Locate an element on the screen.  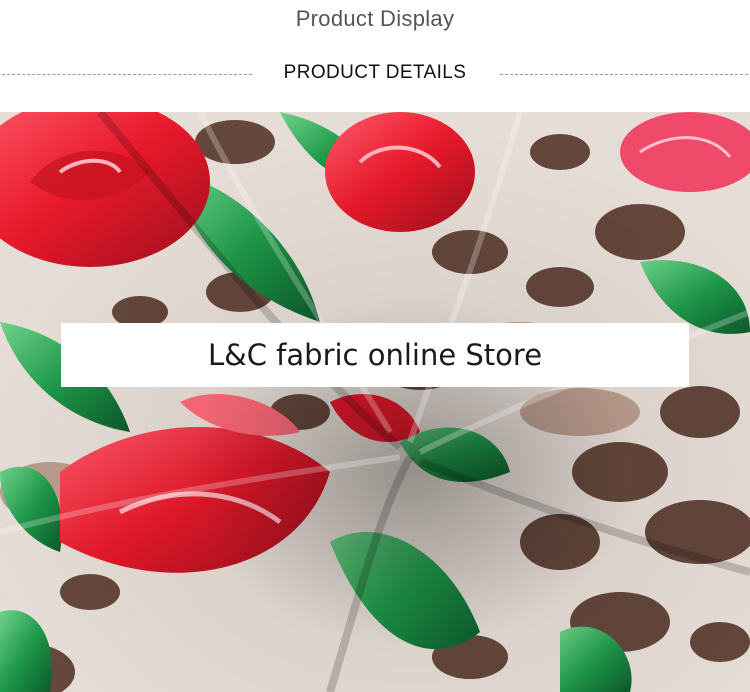
section-header: PRODUCT DETAILS is located at coordinates (375, 74).